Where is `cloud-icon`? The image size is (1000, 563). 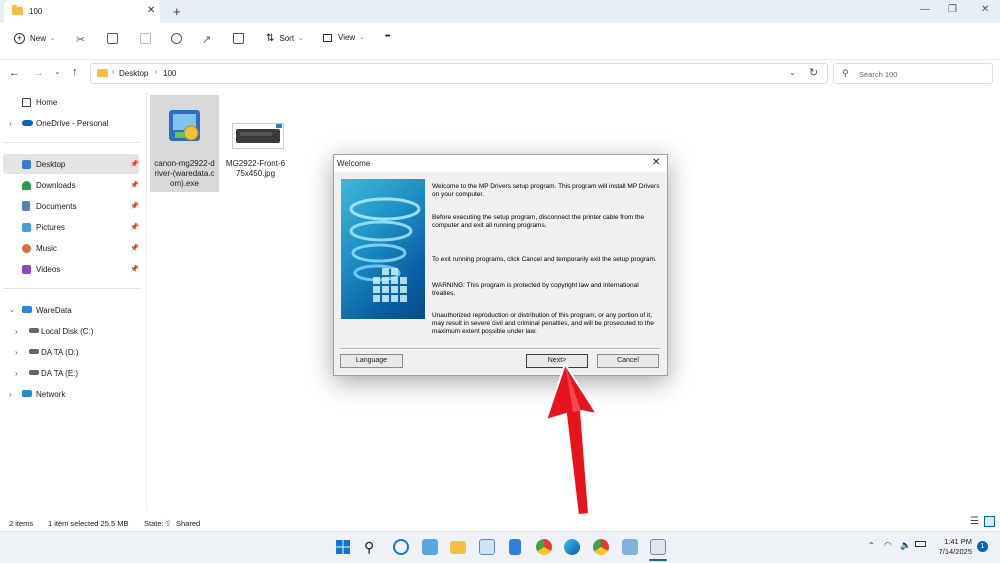 cloud-icon is located at coordinates (27, 123).